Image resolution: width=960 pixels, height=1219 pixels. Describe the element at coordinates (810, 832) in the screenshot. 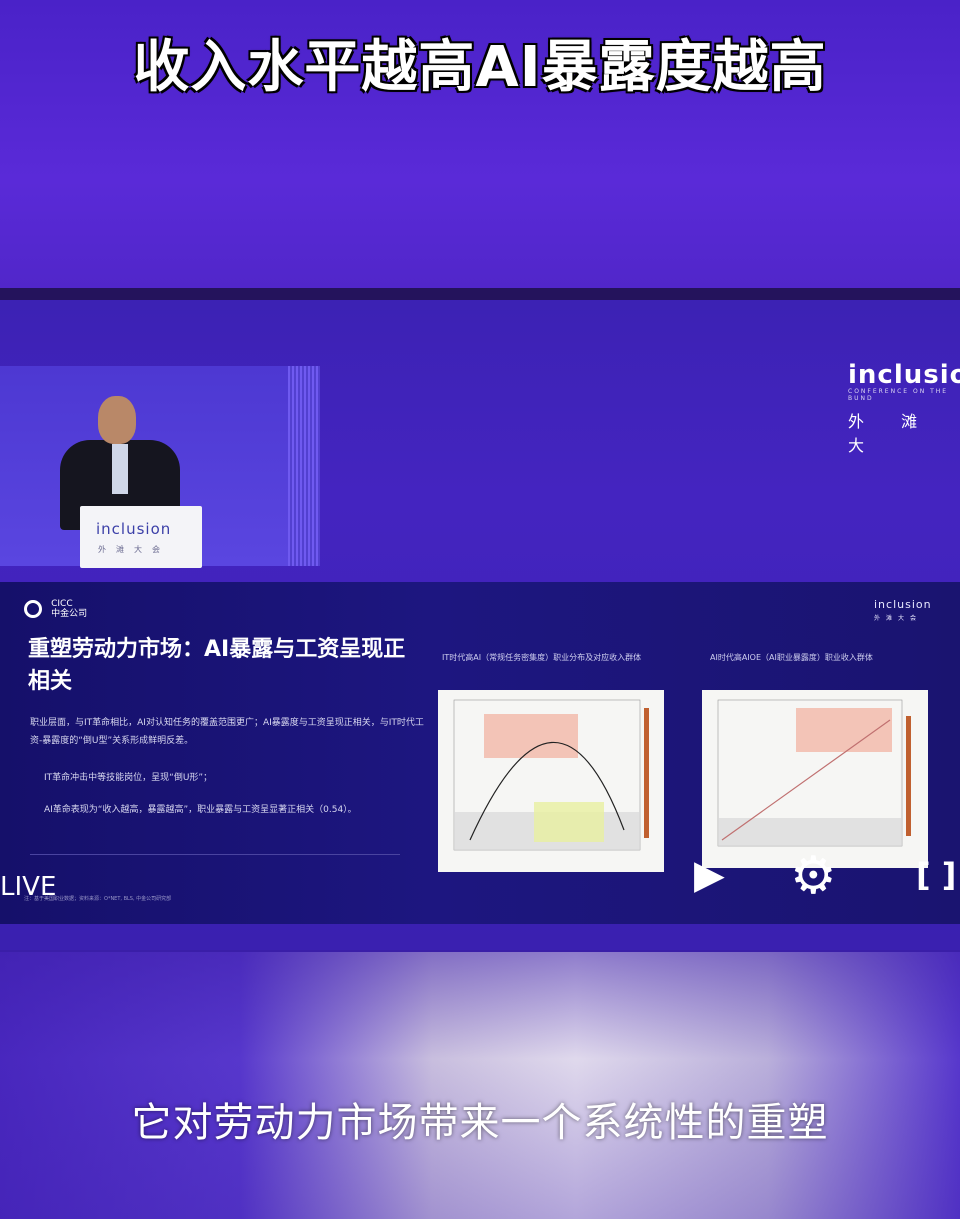

I see `low-zone-shade` at that location.